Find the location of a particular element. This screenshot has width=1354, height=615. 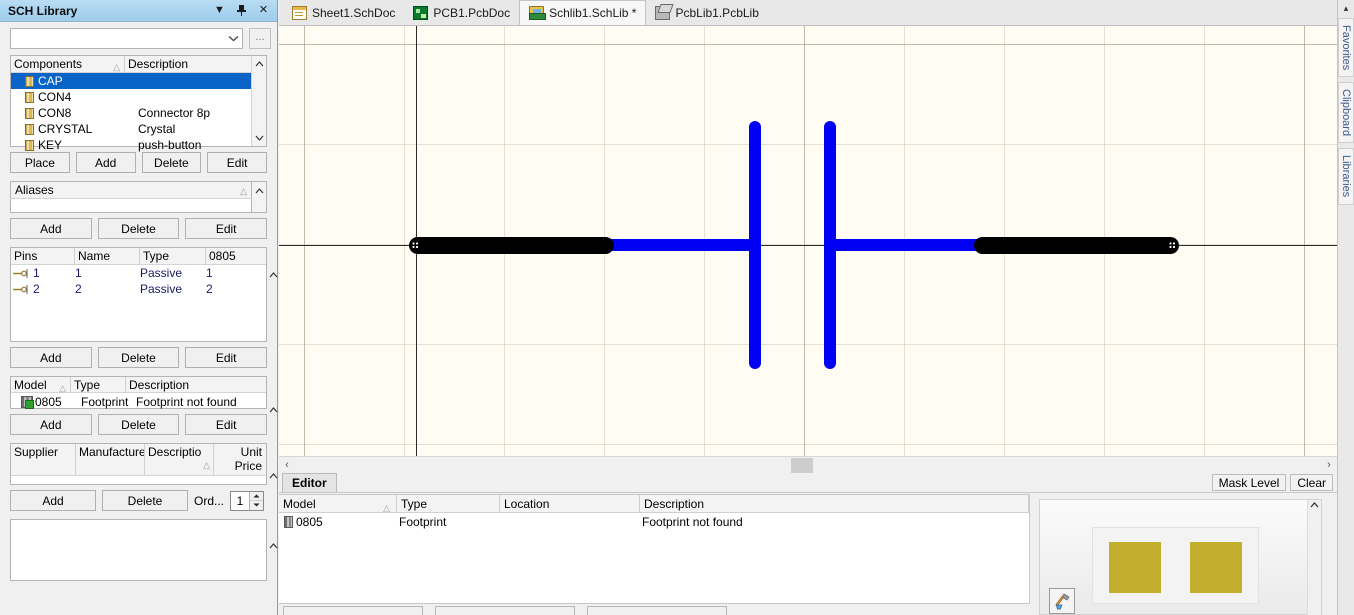

supplier-action-row: Add Delete Ord... 1 is located at coordinates (138, 500).